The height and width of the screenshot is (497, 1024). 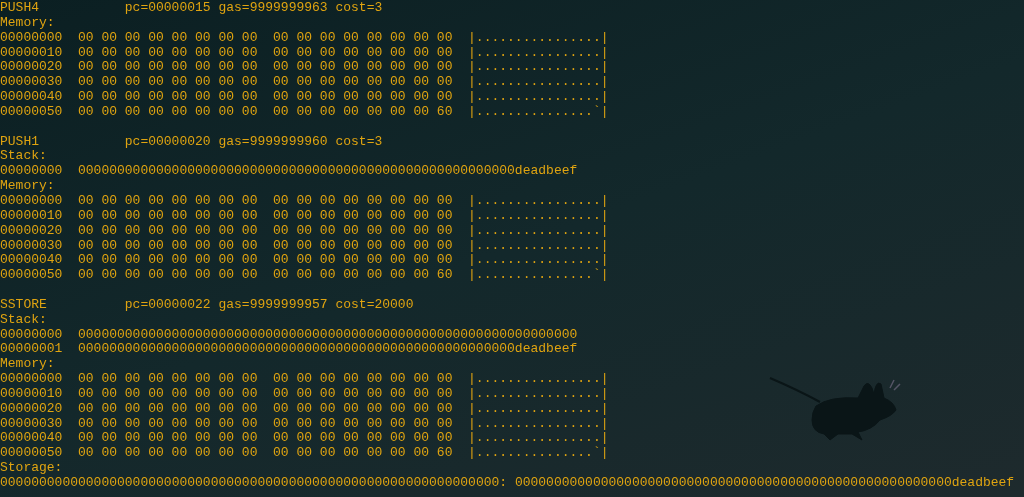 What do you see at coordinates (253, 142) in the screenshot?
I see `step-info-text: pc=00000020 gas=9999999960 cost=3` at bounding box center [253, 142].